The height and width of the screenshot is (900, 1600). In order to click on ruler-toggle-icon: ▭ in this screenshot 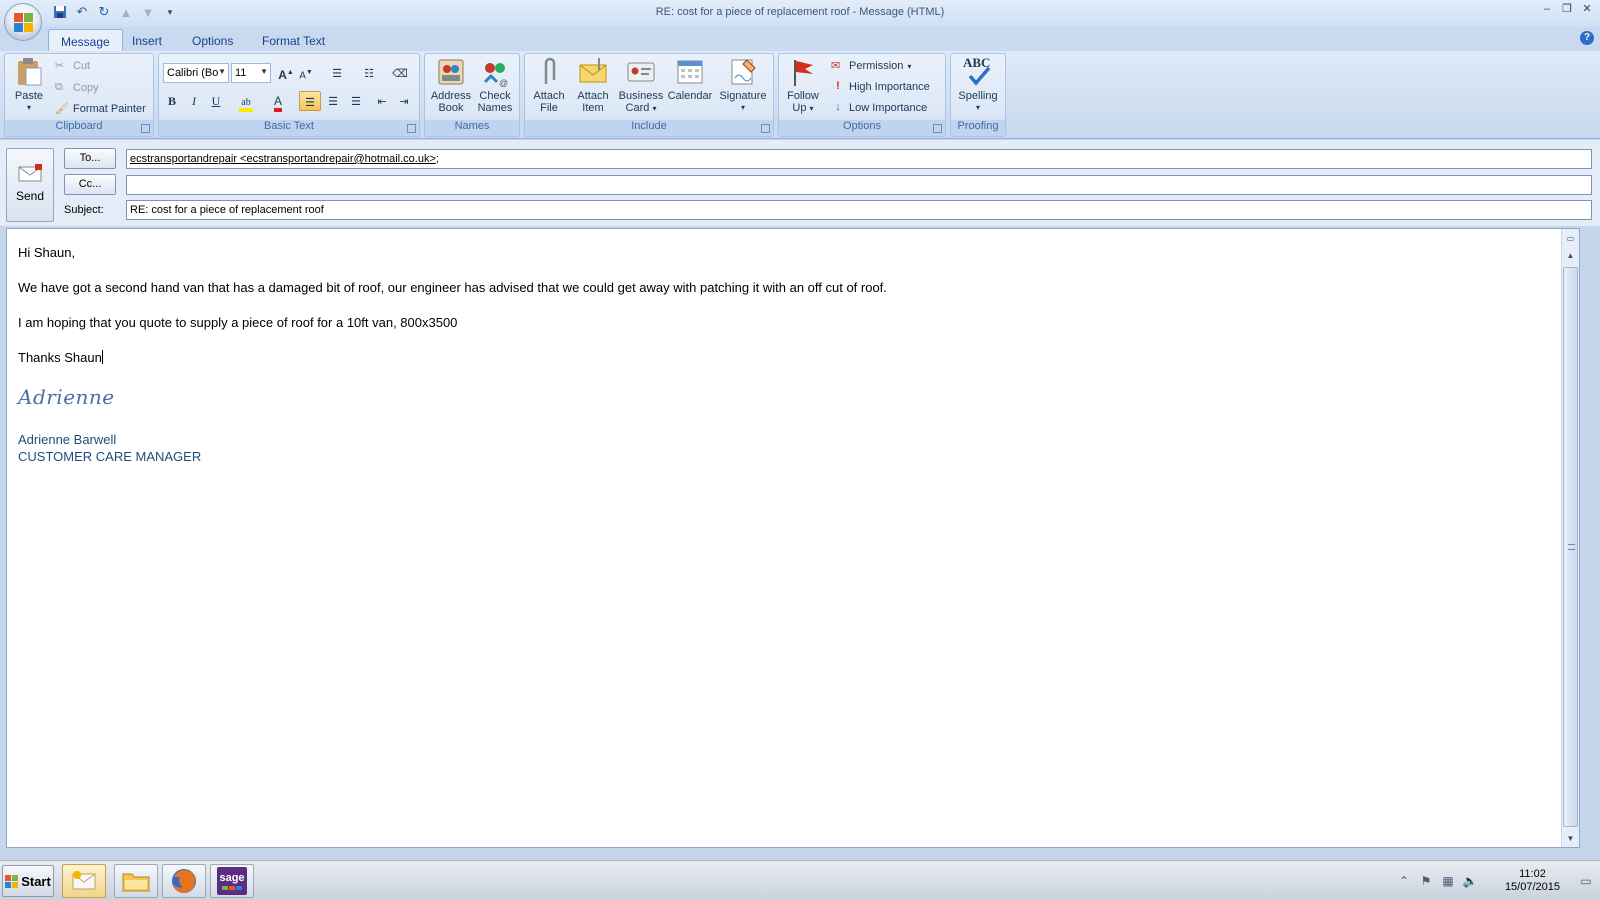, I will do `click(1570, 238)`.